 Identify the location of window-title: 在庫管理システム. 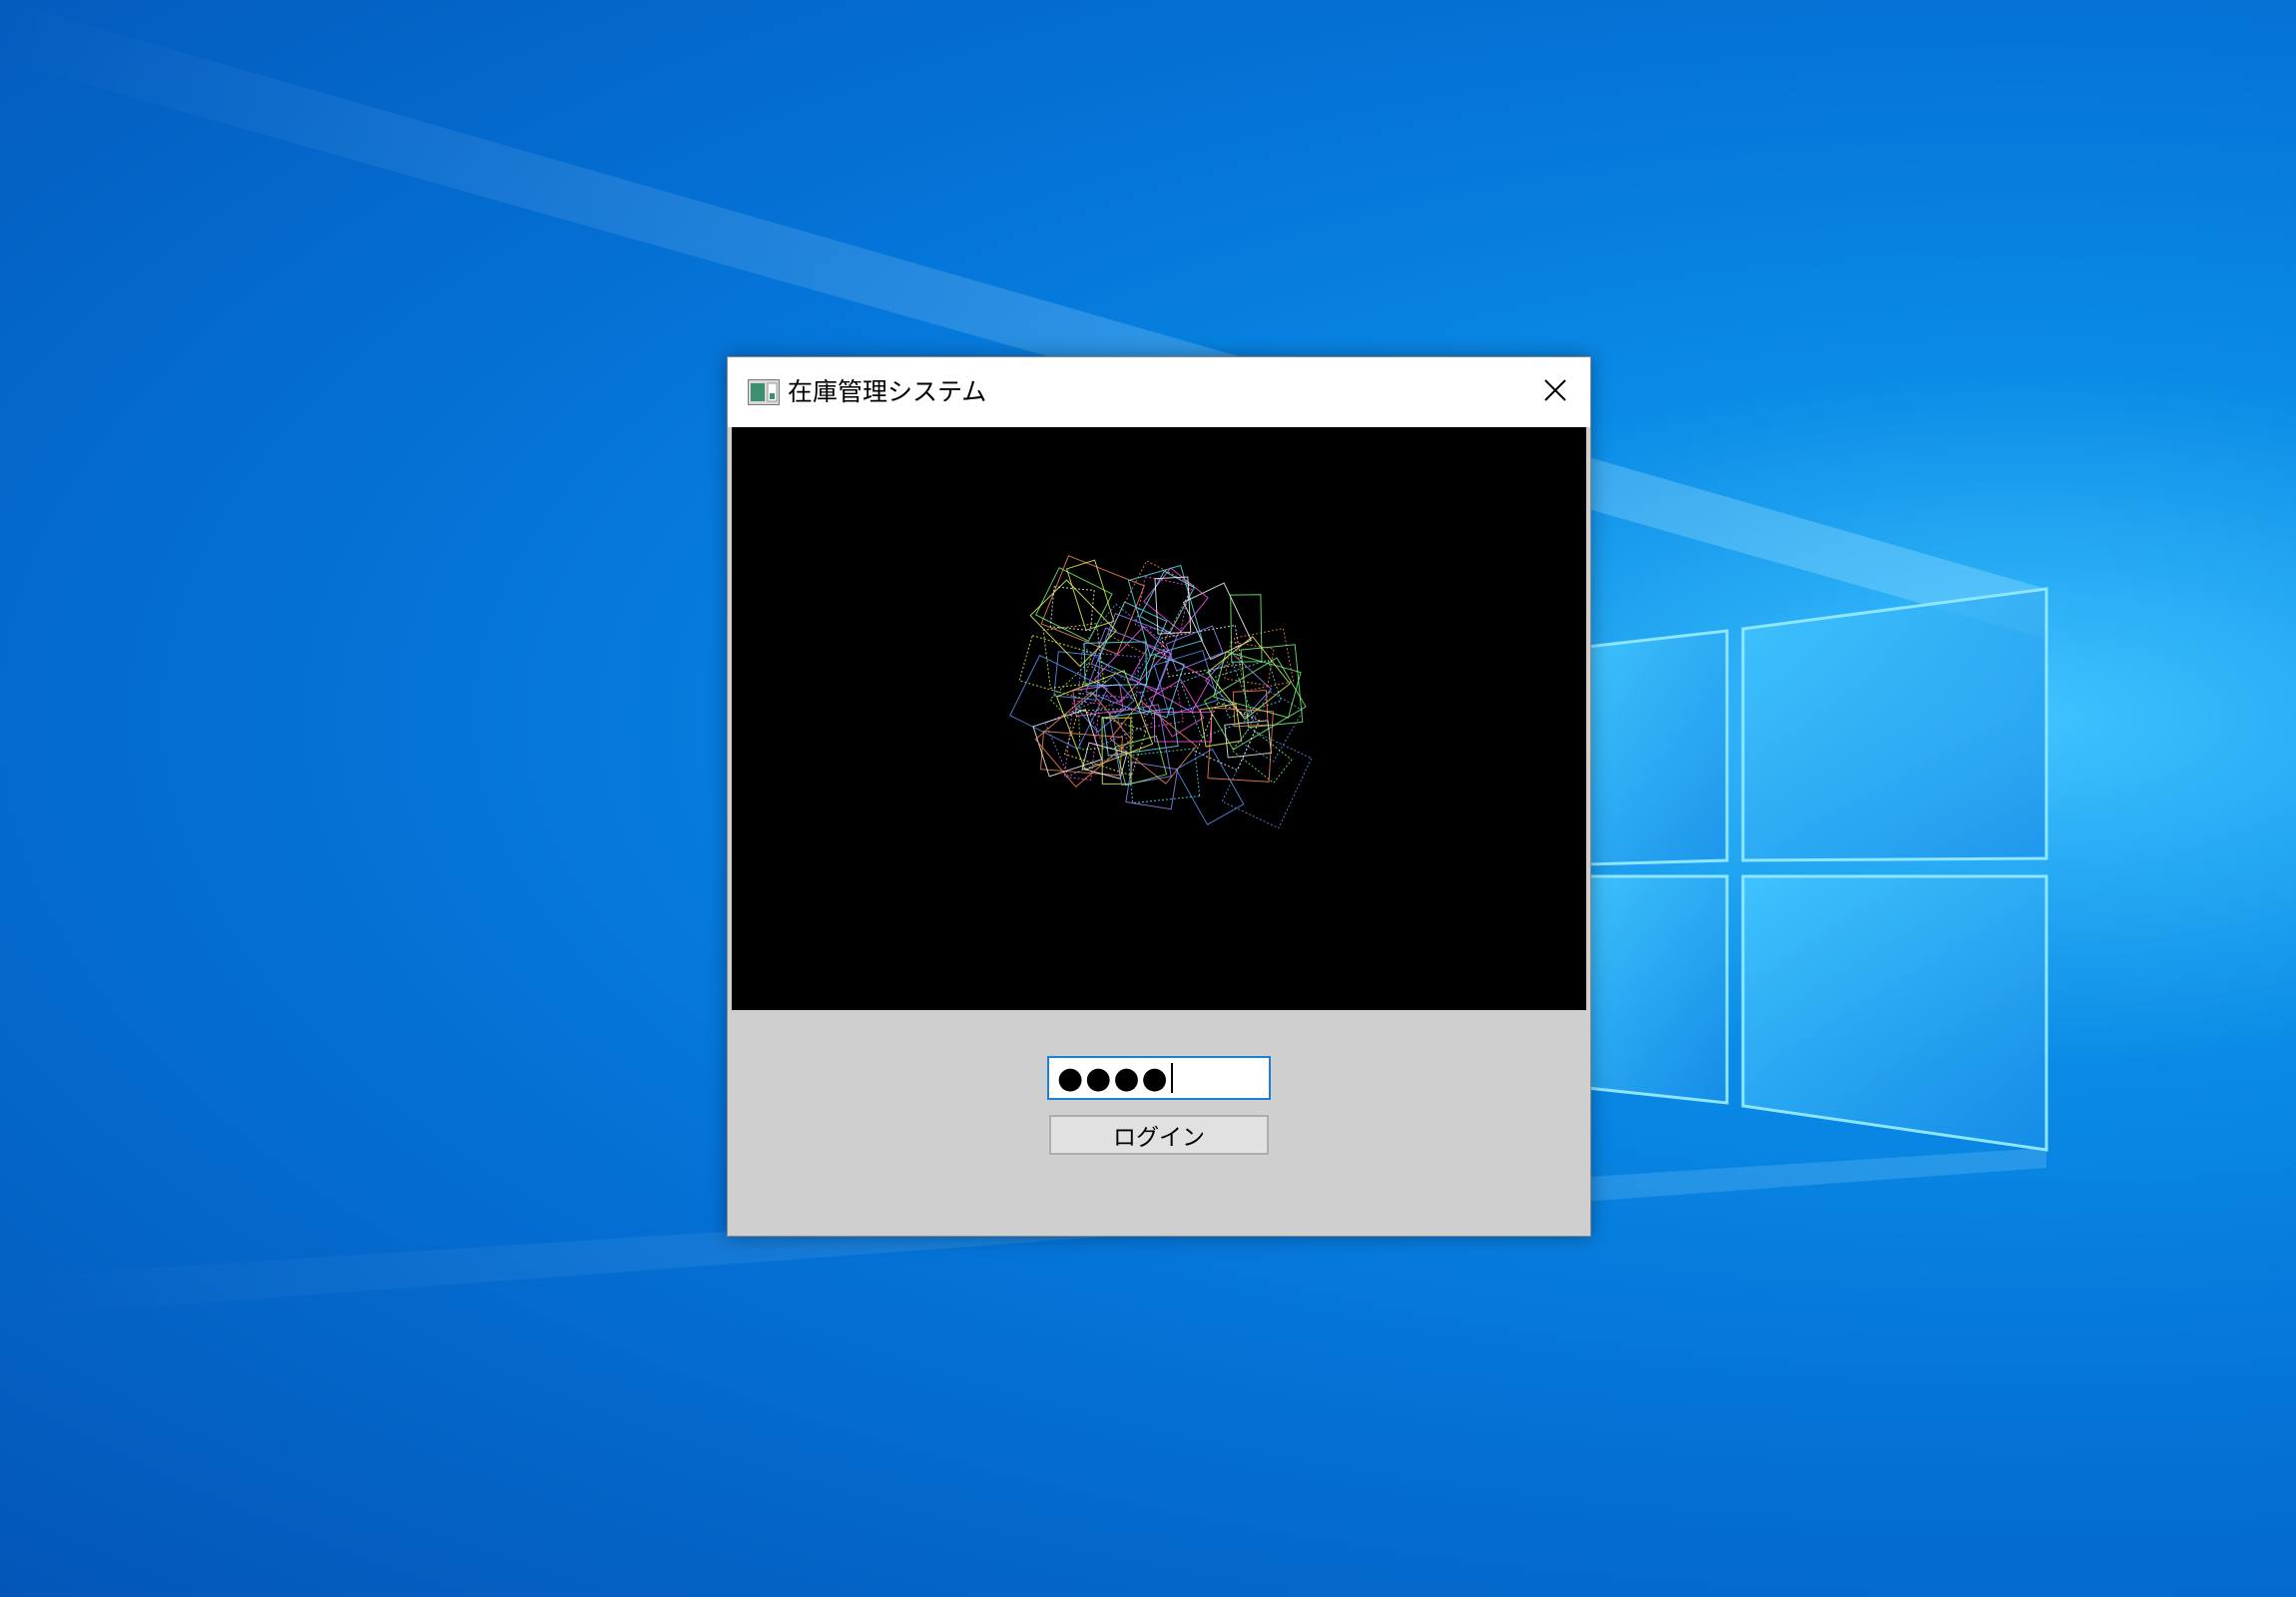
(888, 392).